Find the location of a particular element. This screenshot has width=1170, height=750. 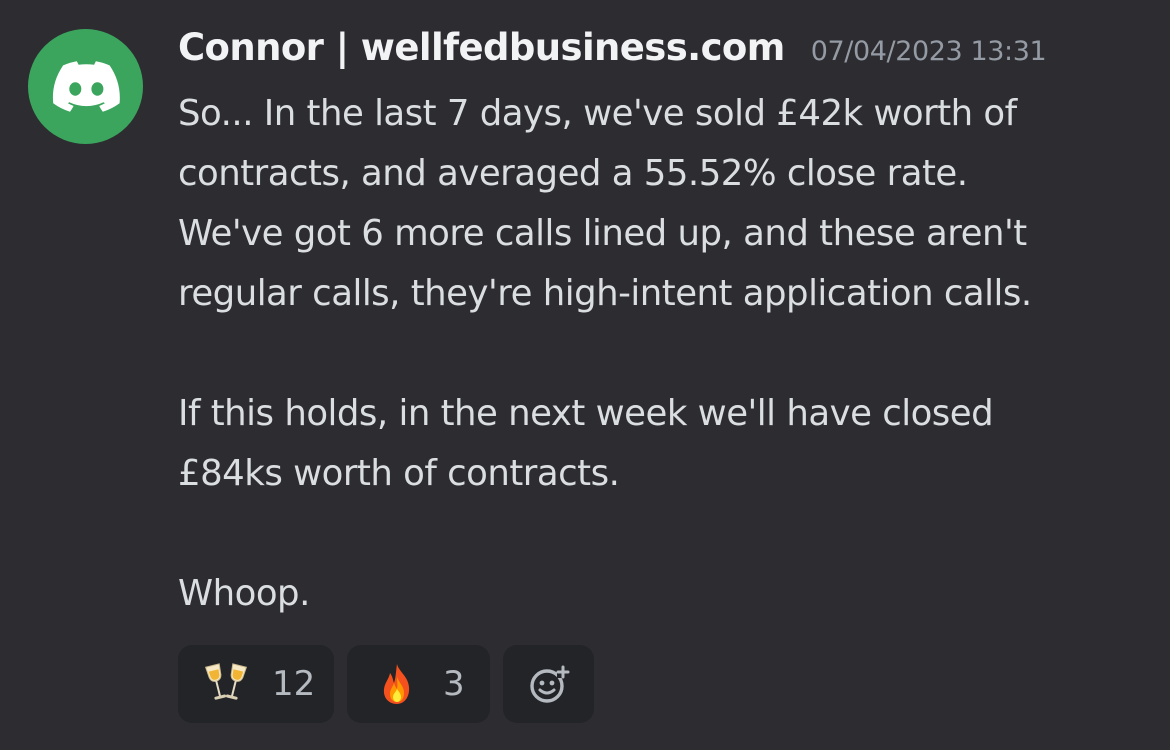

discord-logo-icon is located at coordinates (86, 86).